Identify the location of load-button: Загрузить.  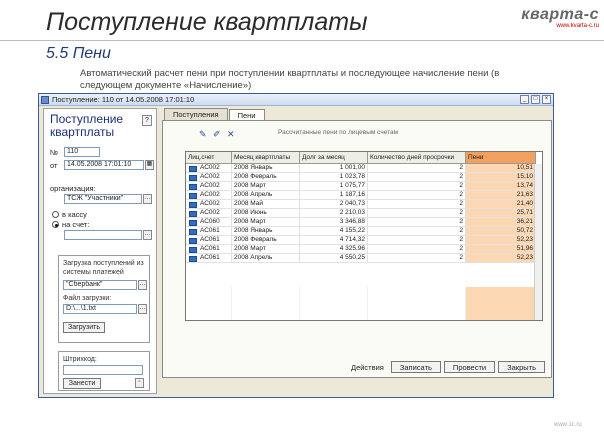
(84, 327).